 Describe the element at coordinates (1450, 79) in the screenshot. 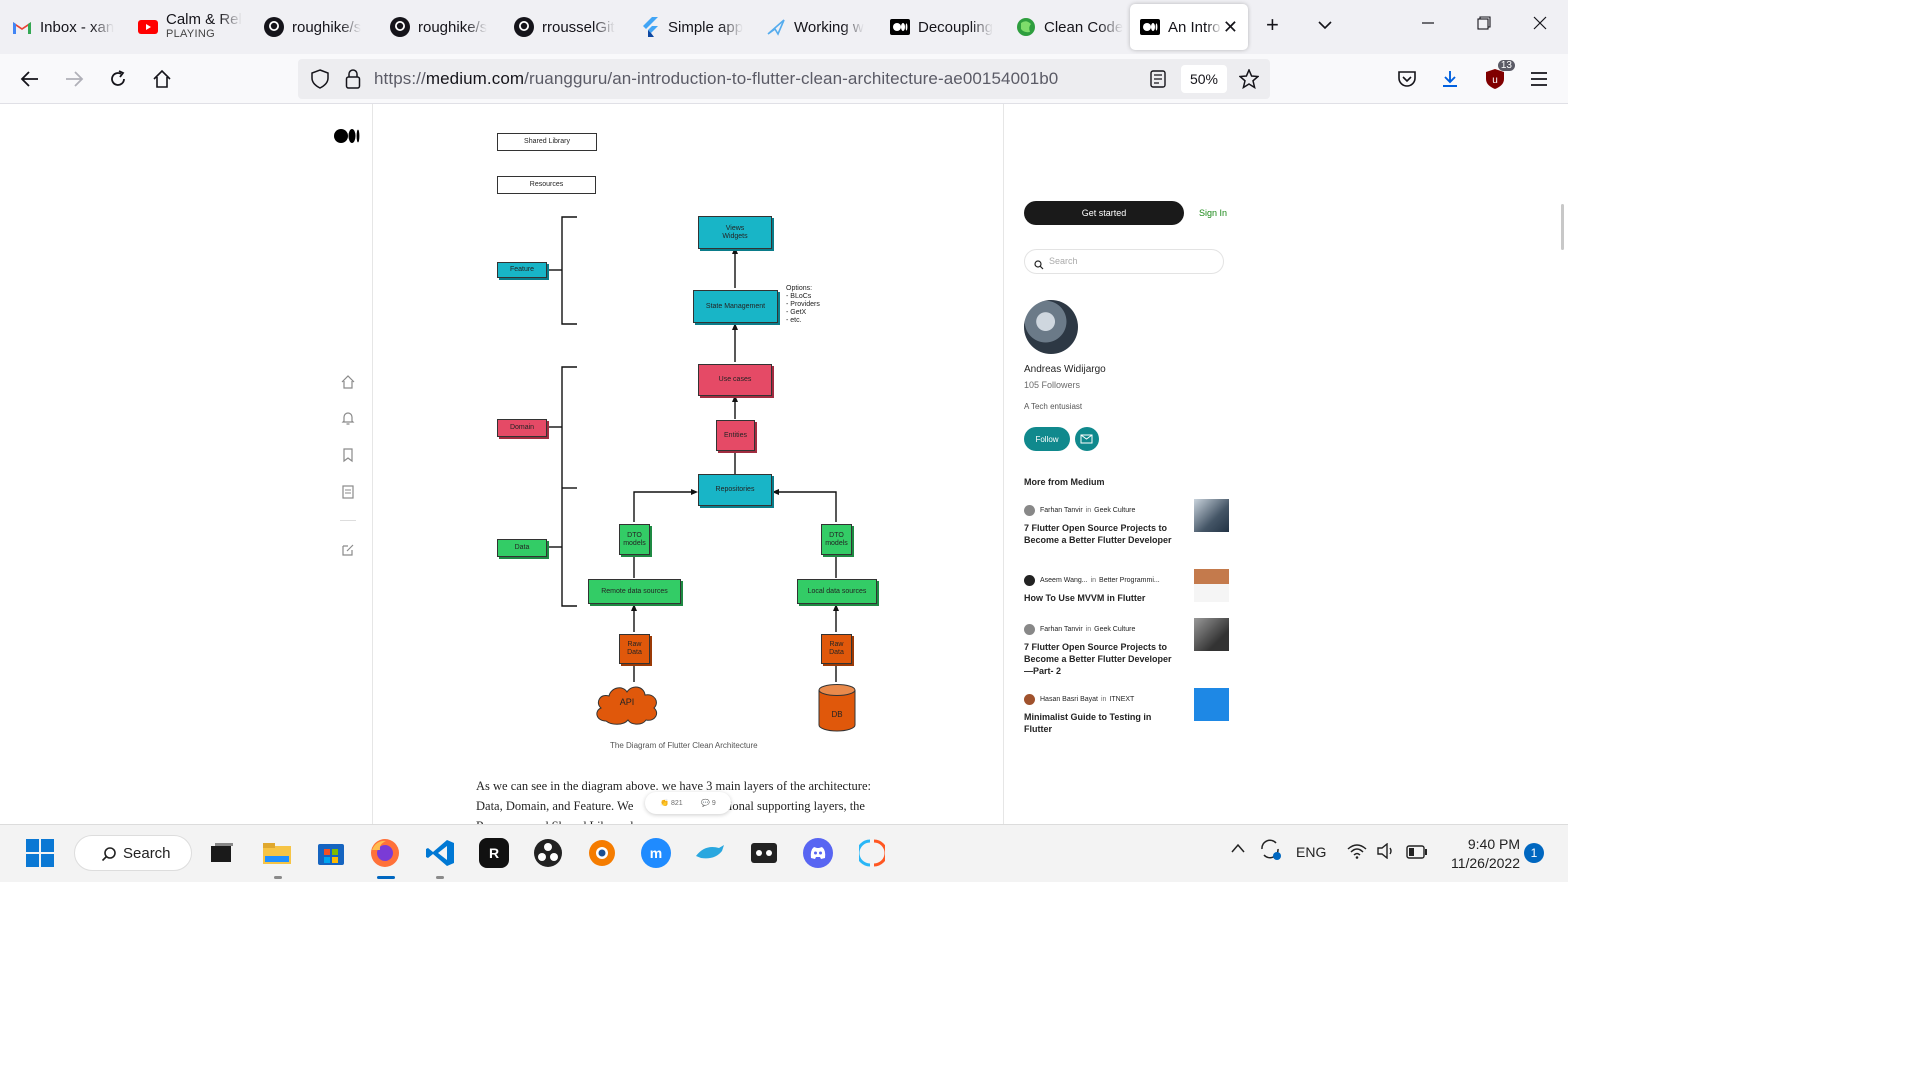

I see `downloads-icon` at that location.